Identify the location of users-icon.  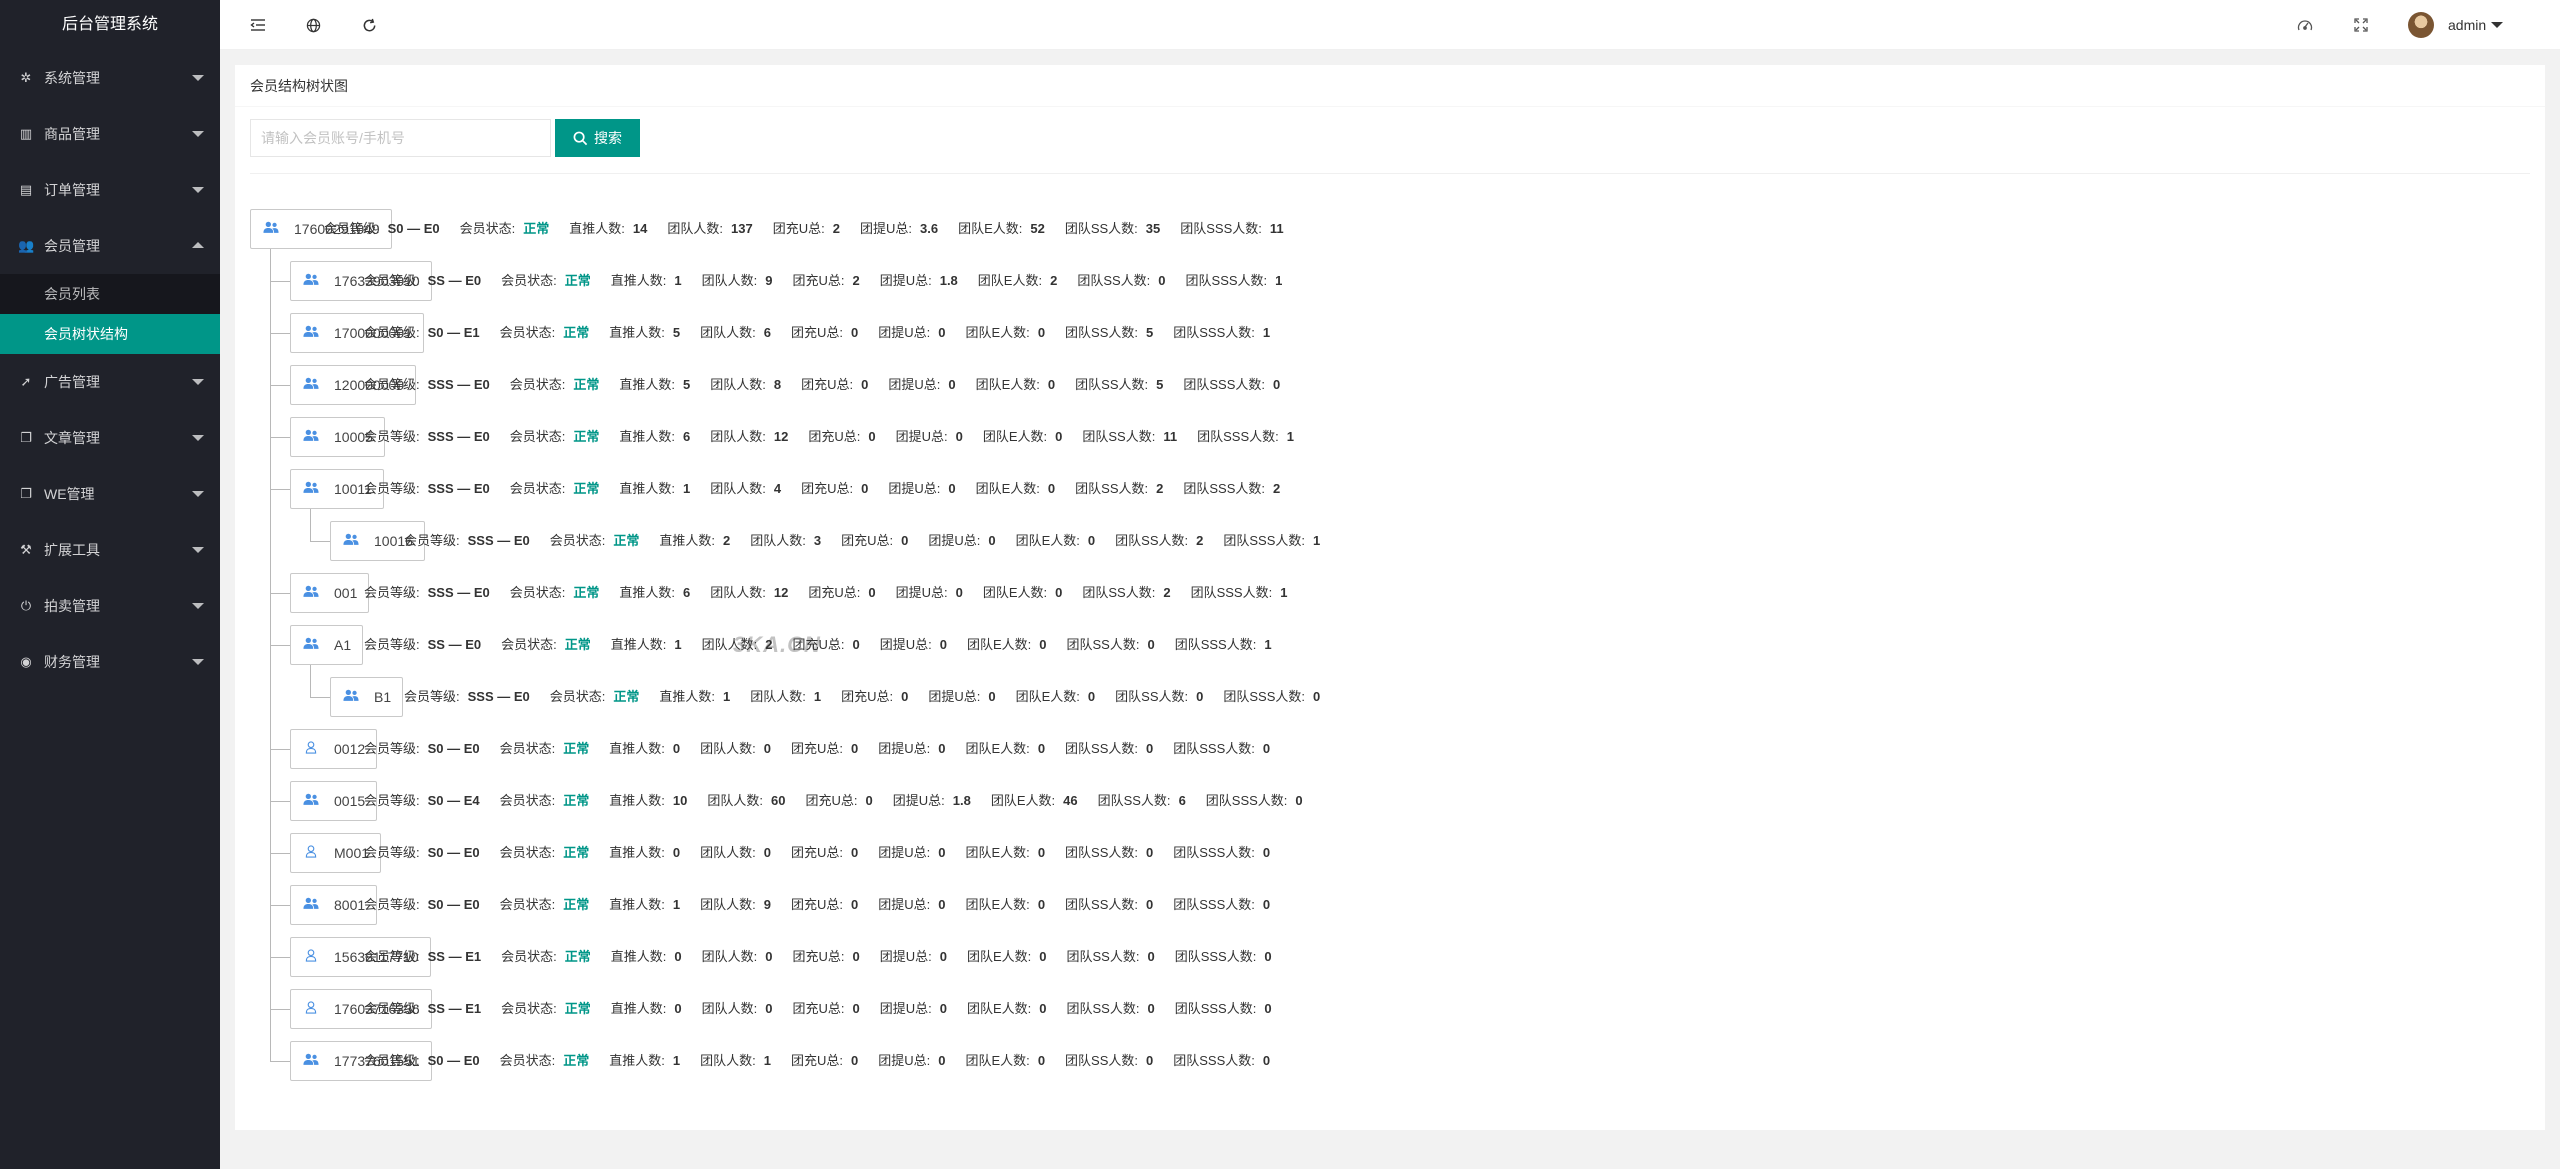
(311, 437).